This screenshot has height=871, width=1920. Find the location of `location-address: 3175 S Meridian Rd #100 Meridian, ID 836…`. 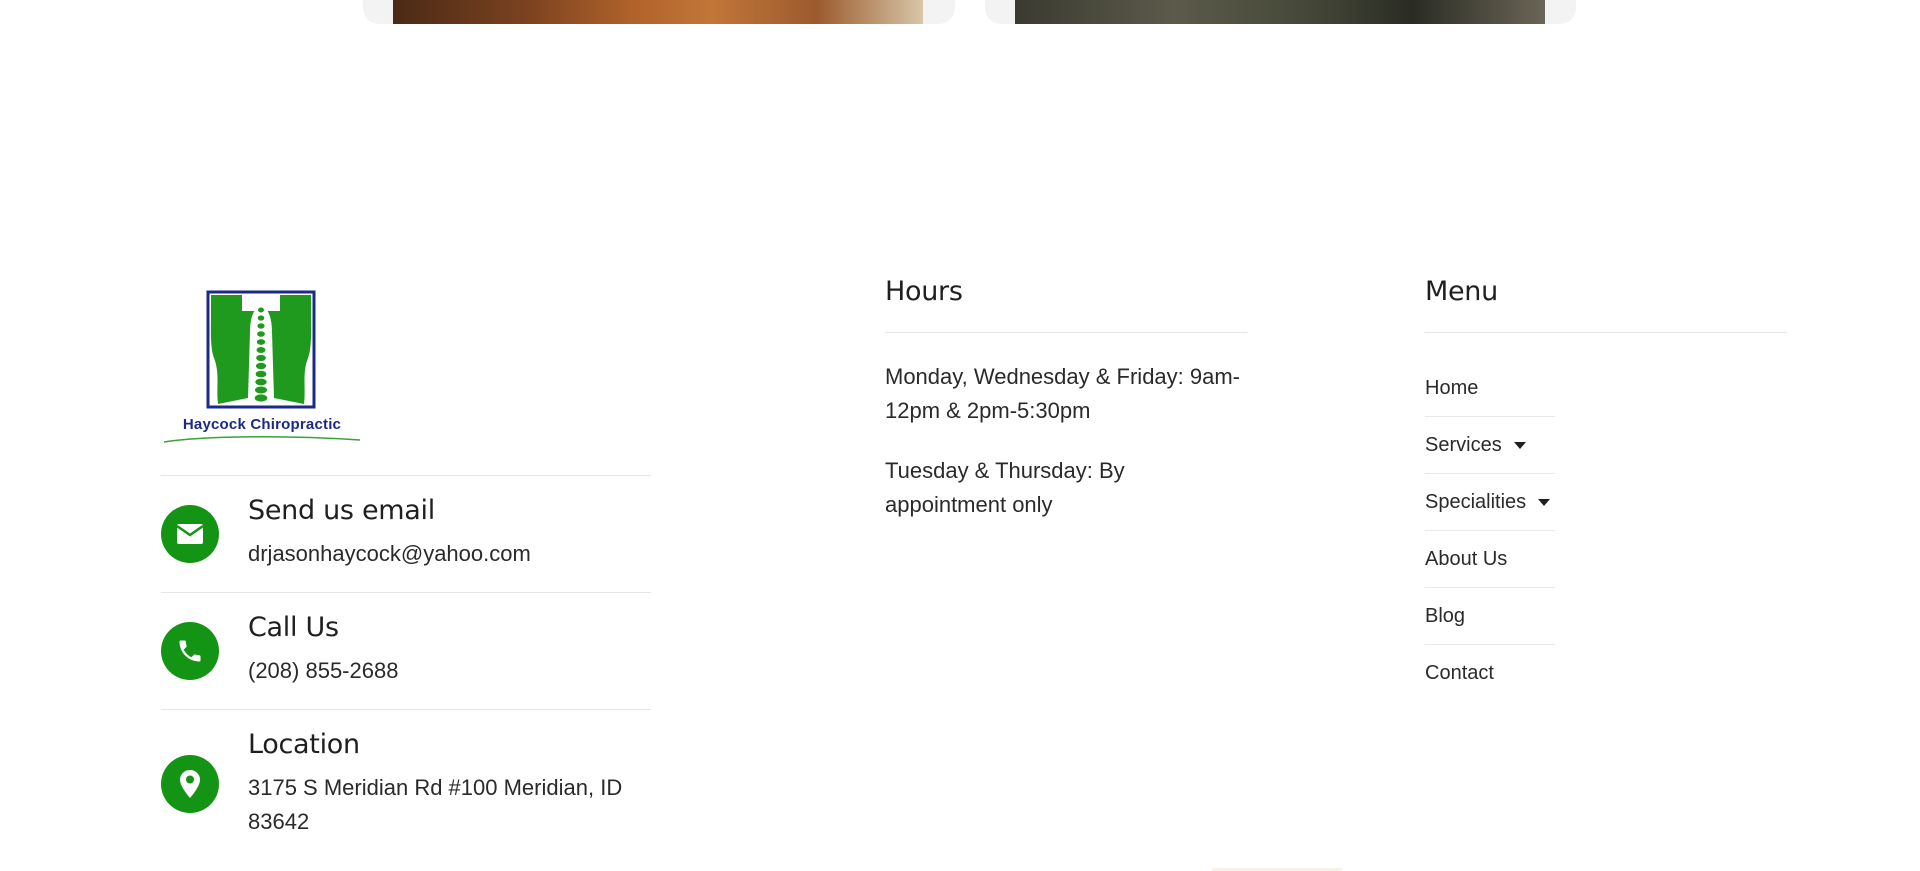

location-address: 3175 S Meridian Rd #100 Meridian, ID 836… is located at coordinates (435, 804).